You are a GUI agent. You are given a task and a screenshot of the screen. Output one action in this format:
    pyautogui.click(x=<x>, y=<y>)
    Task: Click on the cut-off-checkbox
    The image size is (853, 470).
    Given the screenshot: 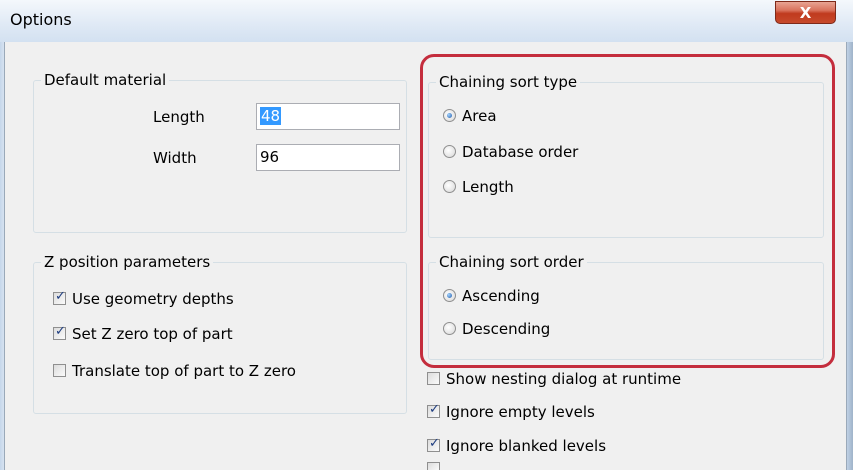 What is the action you would take?
    pyautogui.click(x=433, y=466)
    